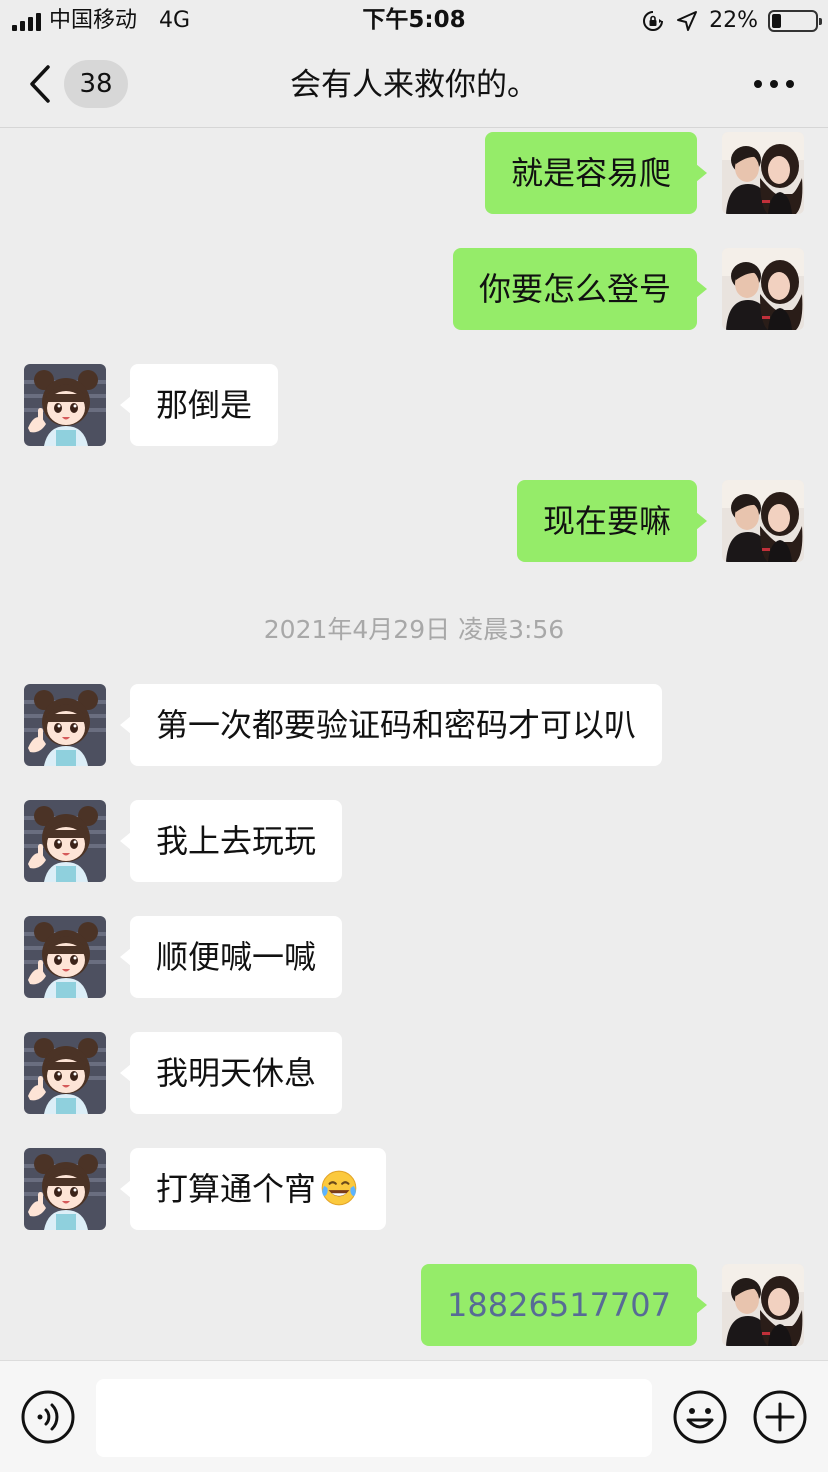 This screenshot has width=828, height=1472. What do you see at coordinates (414, 22) in the screenshot?
I see `status-bar: 中国移动 4G 下午5:08 22%` at bounding box center [414, 22].